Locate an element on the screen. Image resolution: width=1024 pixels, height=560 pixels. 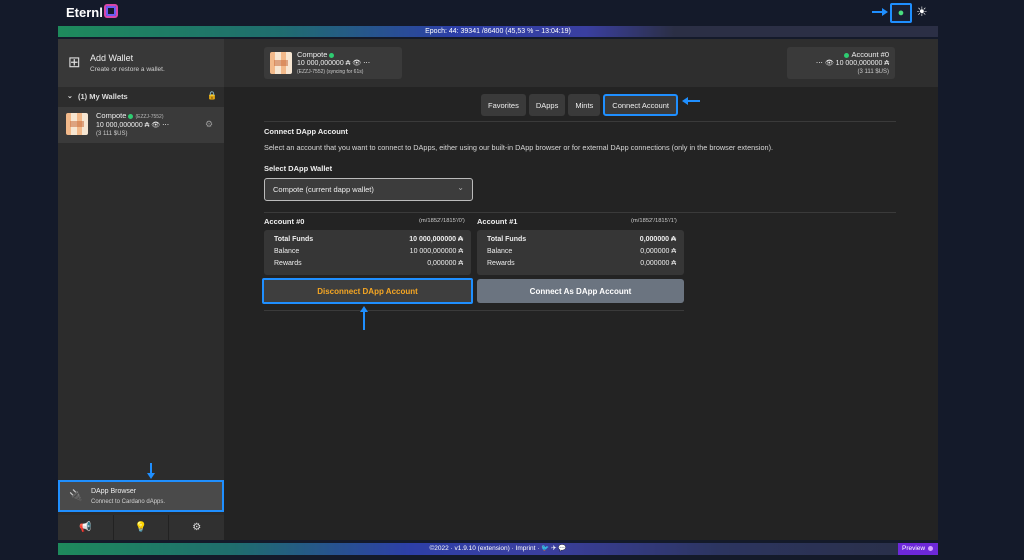
disconnect-dapp-account-button: Disconnect DApp Account is located at coordinates (367, 291).